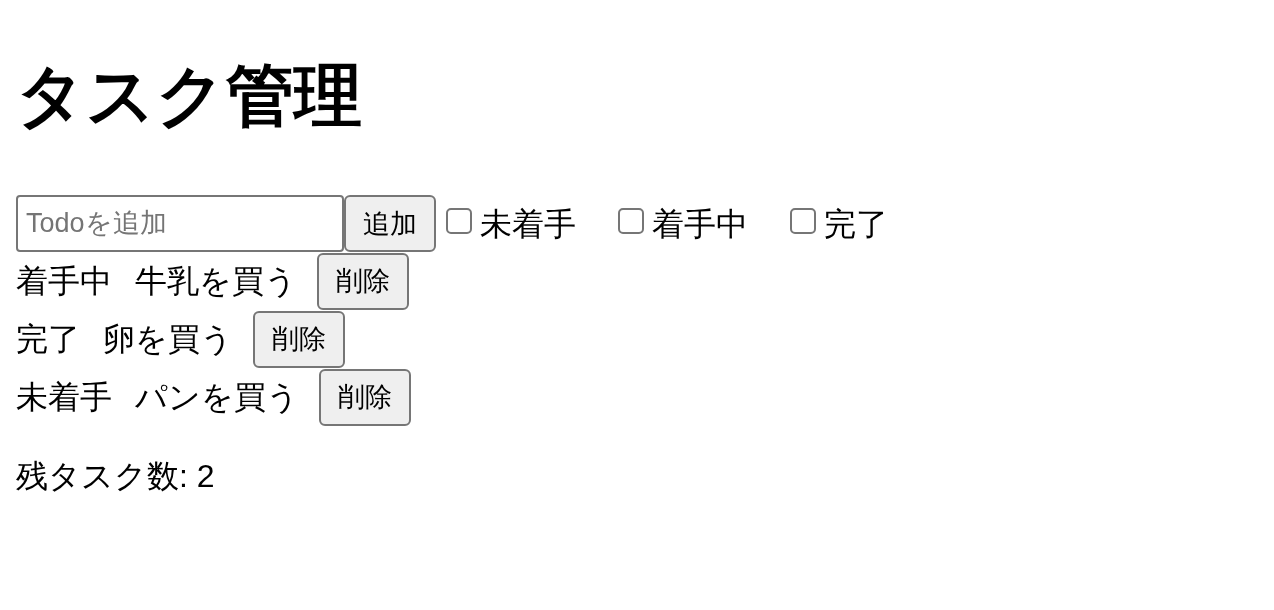 The height and width of the screenshot is (610, 1274). Describe the element at coordinates (390, 223) in the screenshot. I see `add-button: 追加` at that location.